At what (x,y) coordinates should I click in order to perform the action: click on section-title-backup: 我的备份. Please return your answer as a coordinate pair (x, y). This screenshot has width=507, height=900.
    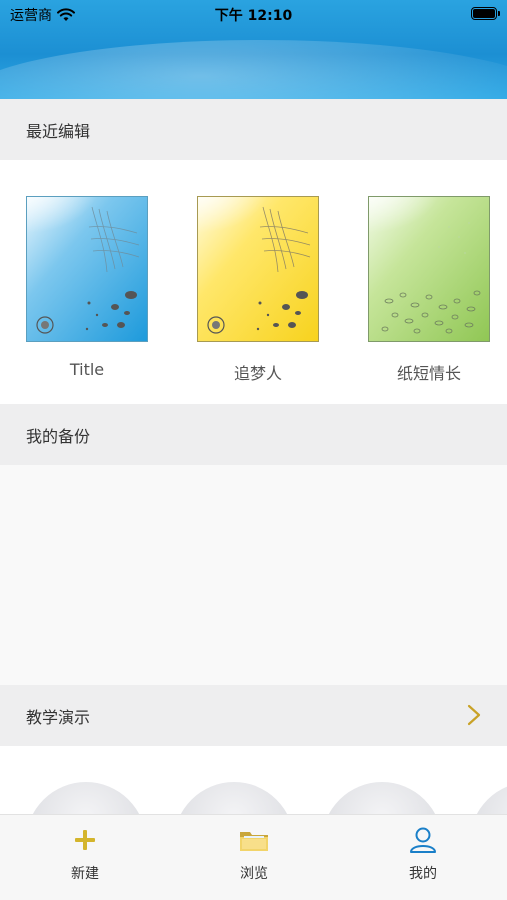
    Looking at the image, I should click on (58, 436).